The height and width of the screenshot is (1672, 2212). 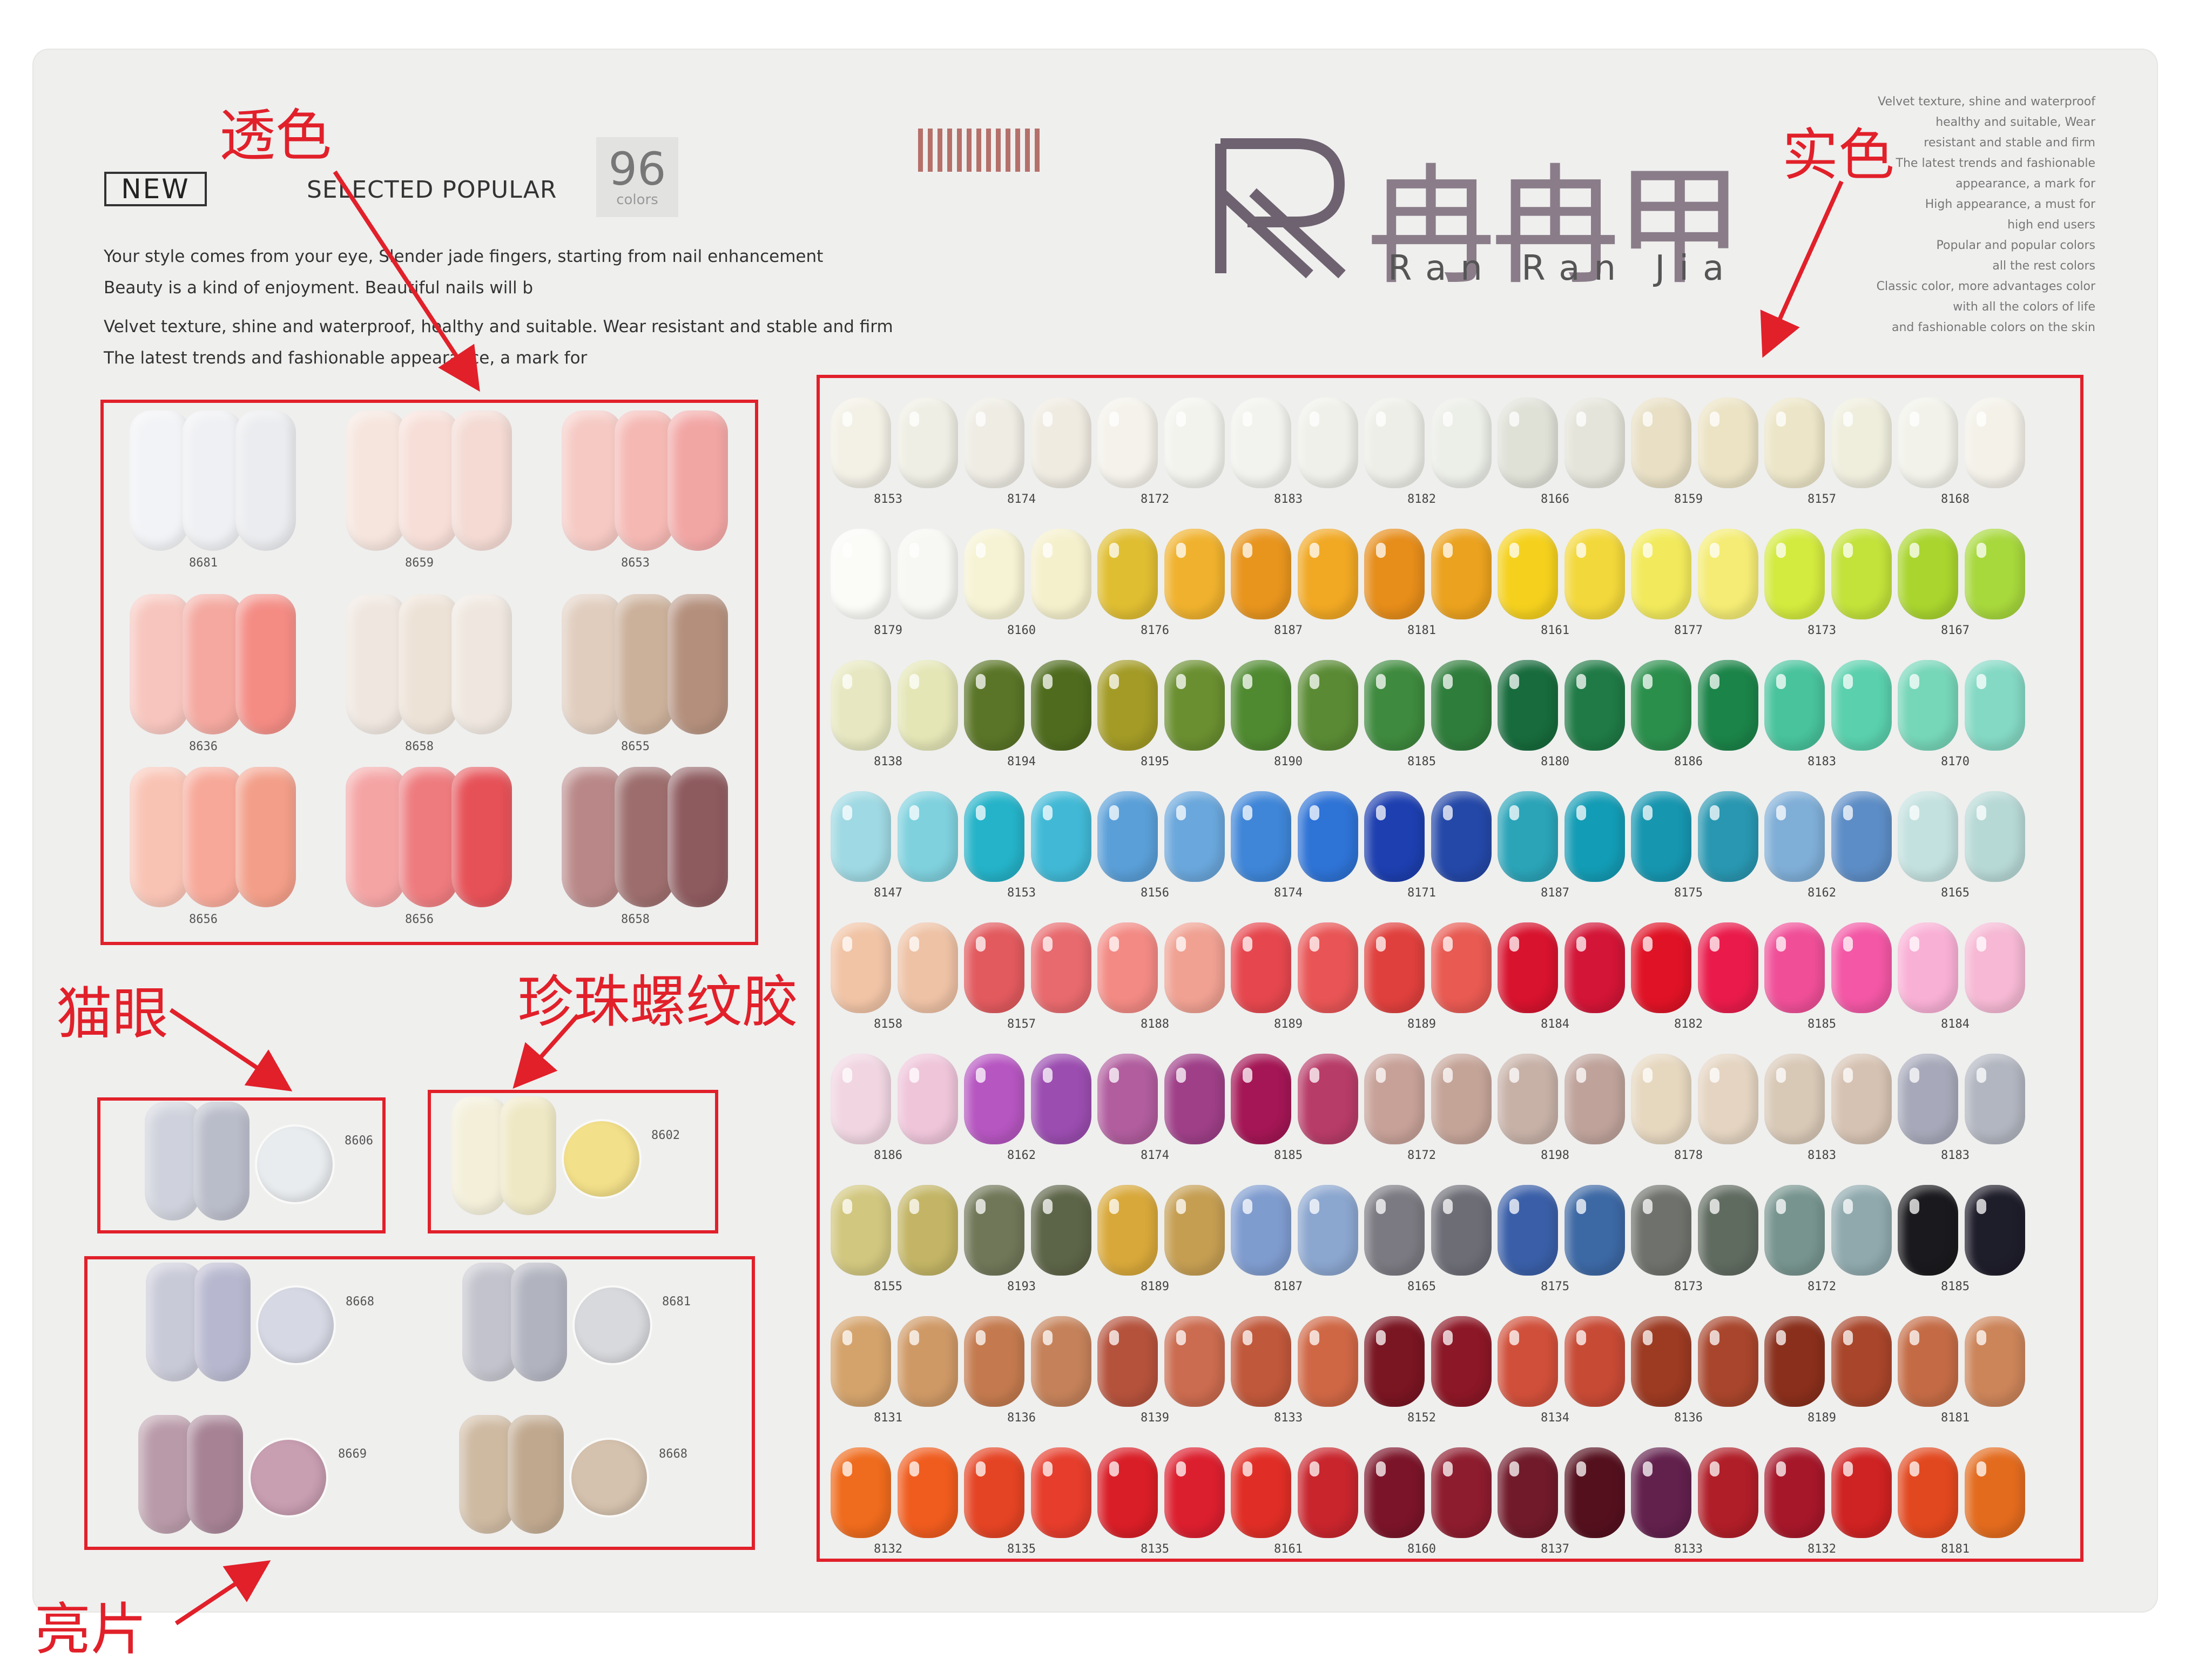 What do you see at coordinates (1021, 1024) in the screenshot?
I see `swatch-code: 8157` at bounding box center [1021, 1024].